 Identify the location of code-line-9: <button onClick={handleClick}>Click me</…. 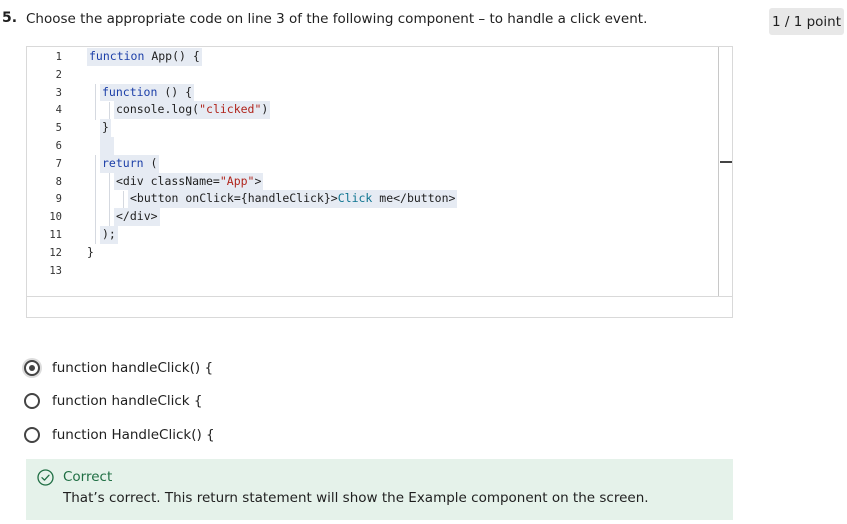
(293, 199).